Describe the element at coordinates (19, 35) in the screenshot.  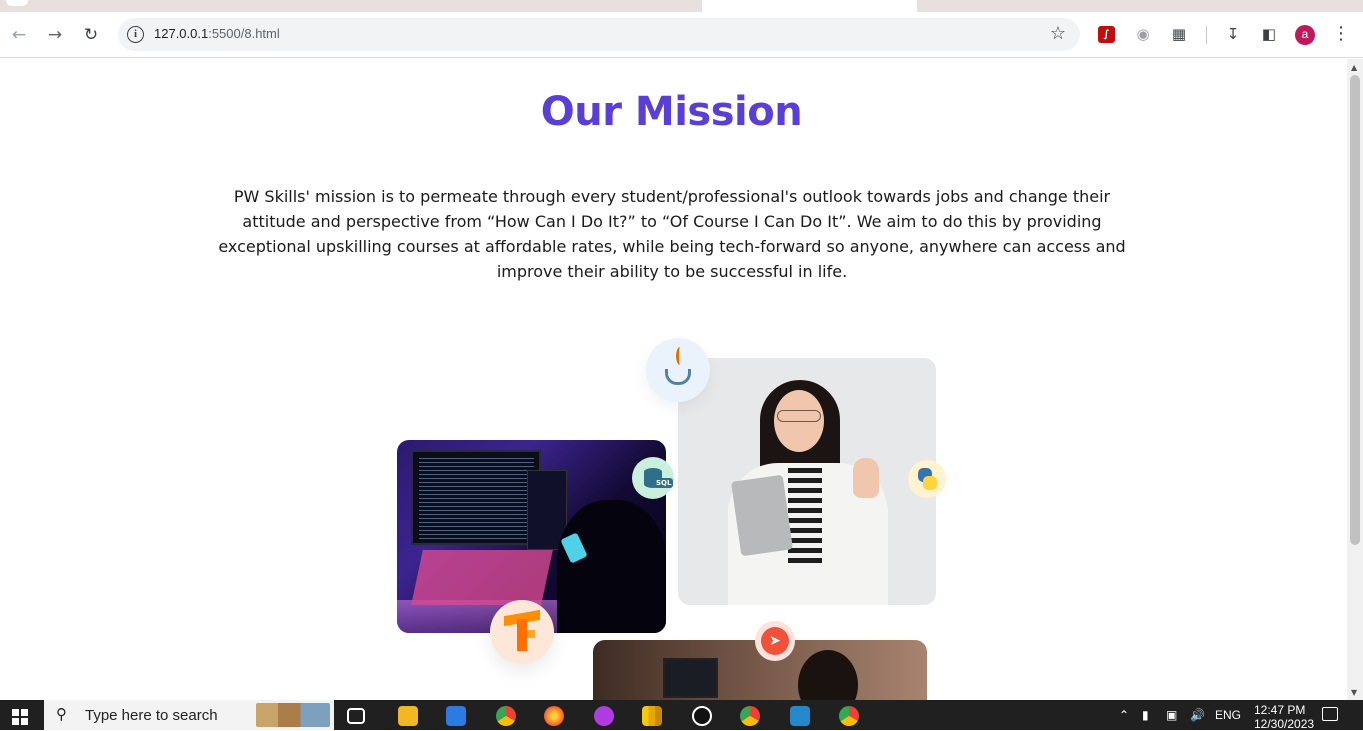
I see `back-icon: ←` at that location.